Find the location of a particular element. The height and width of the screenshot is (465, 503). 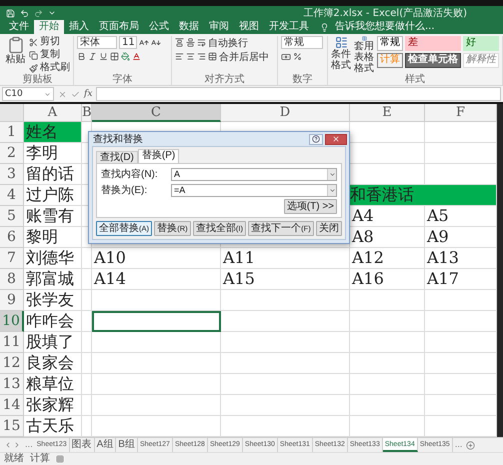

row-header: 15 is located at coordinates (12, 426).